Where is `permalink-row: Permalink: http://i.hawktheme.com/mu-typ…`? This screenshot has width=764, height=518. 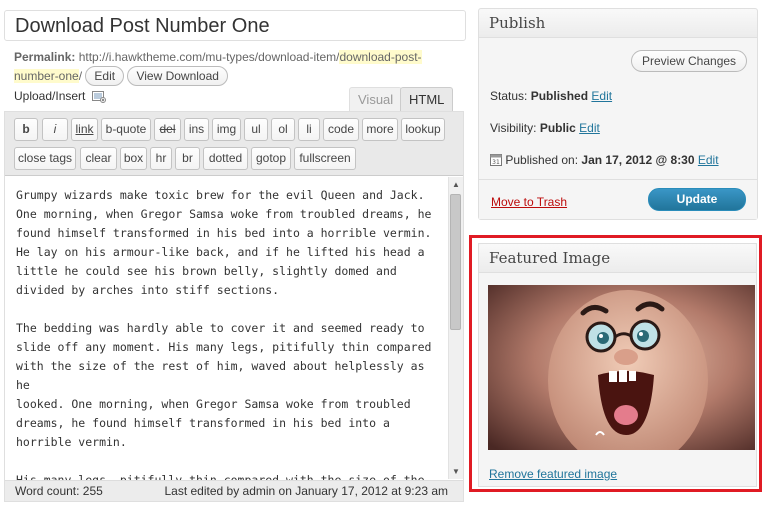 permalink-row: Permalink: http://i.hawktheme.com/mu-typ… is located at coordinates (229, 67).